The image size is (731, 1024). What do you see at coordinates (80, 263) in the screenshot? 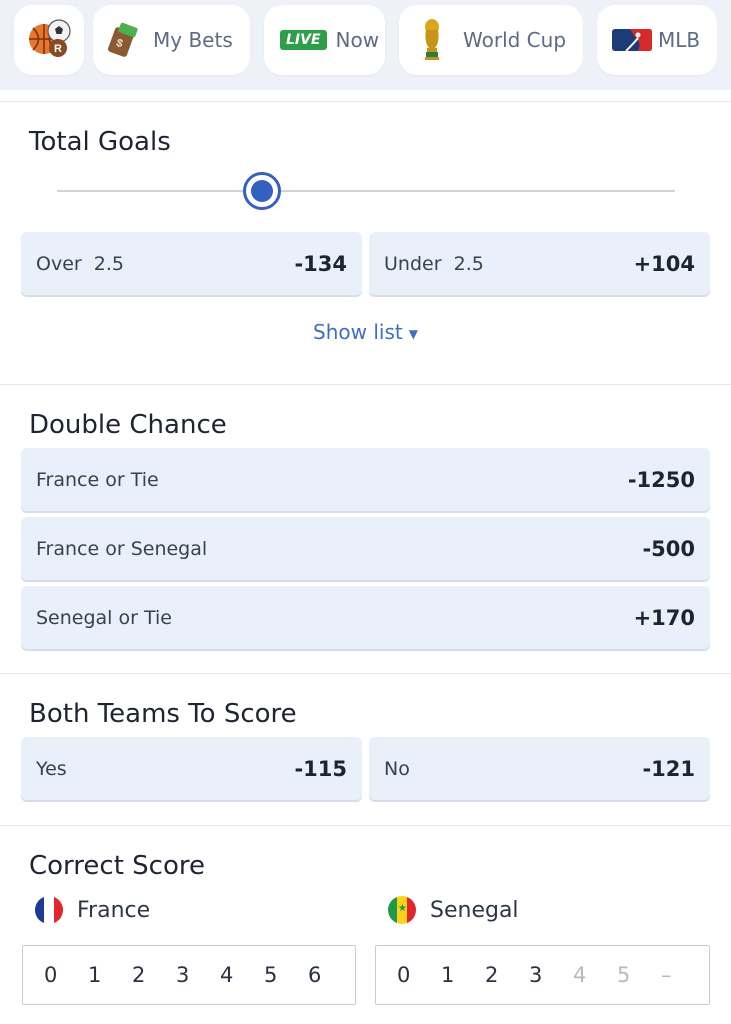
I see `over-label: Over 2.5` at bounding box center [80, 263].